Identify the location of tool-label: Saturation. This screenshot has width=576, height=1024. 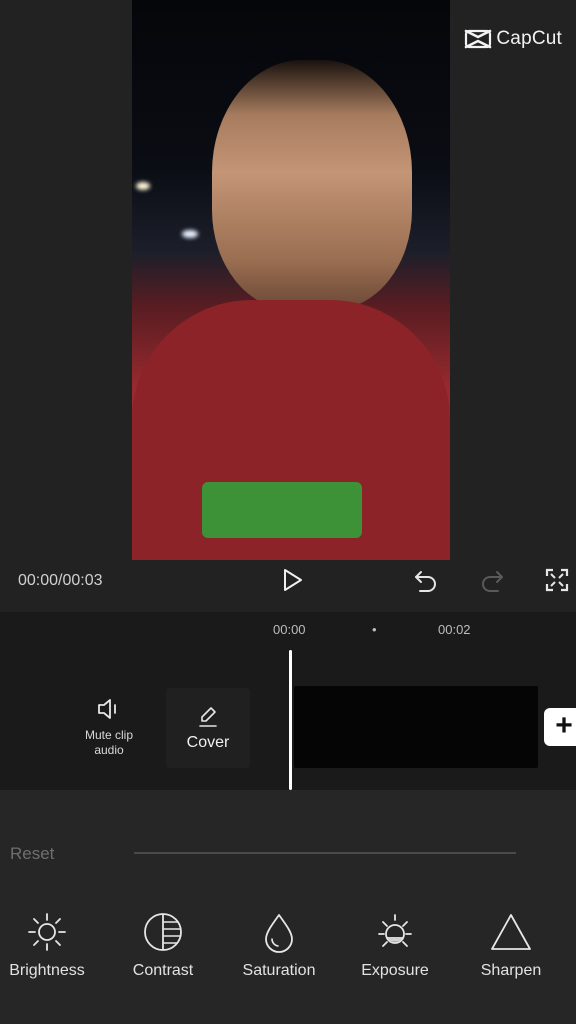
(279, 970).